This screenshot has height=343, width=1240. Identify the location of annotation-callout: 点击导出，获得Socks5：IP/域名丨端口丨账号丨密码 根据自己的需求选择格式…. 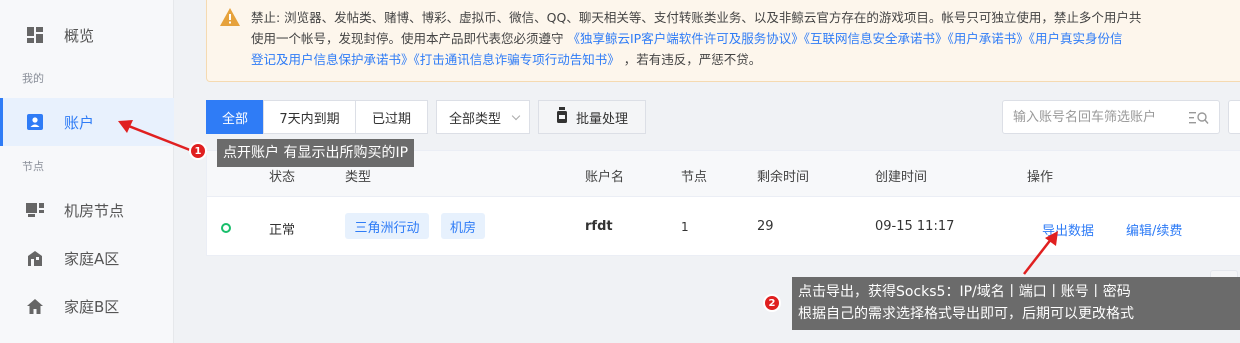
(1016, 303).